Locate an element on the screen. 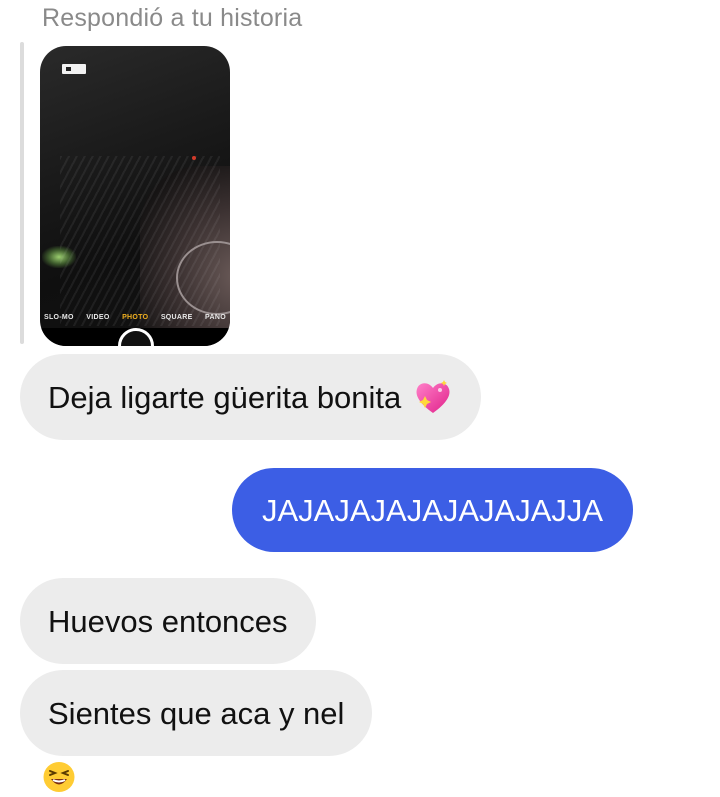 The height and width of the screenshot is (797, 720). message-text: Sientes que aca y nel is located at coordinates (196, 713).